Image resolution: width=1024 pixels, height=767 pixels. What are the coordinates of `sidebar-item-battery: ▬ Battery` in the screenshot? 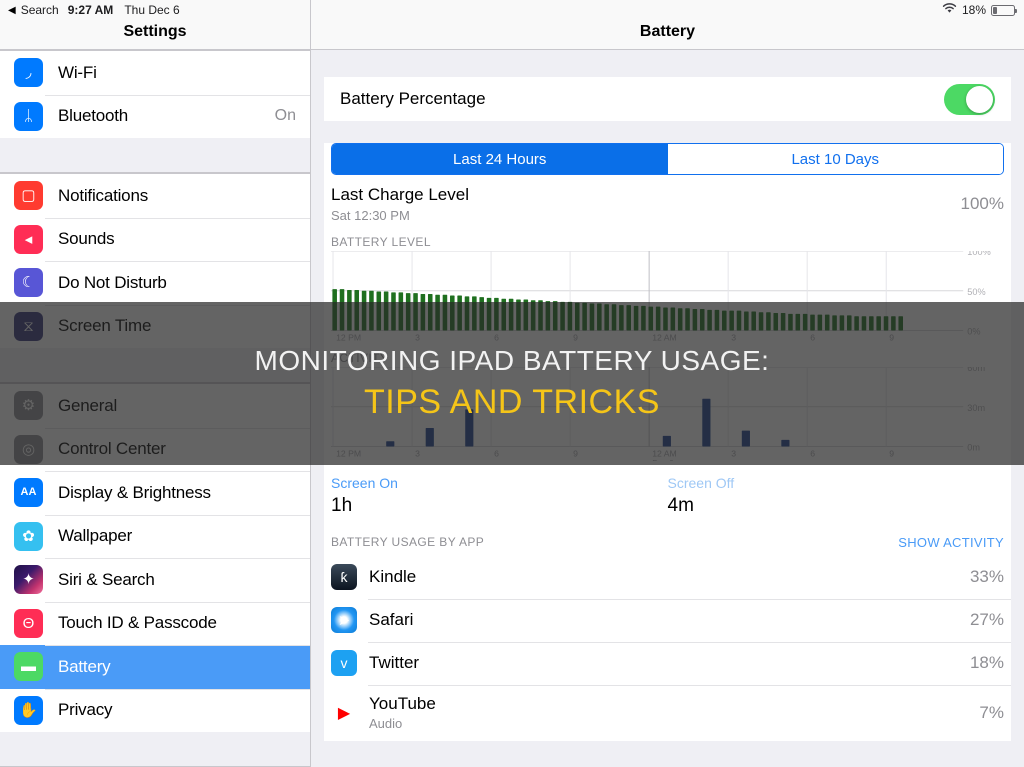 It's located at (155, 667).